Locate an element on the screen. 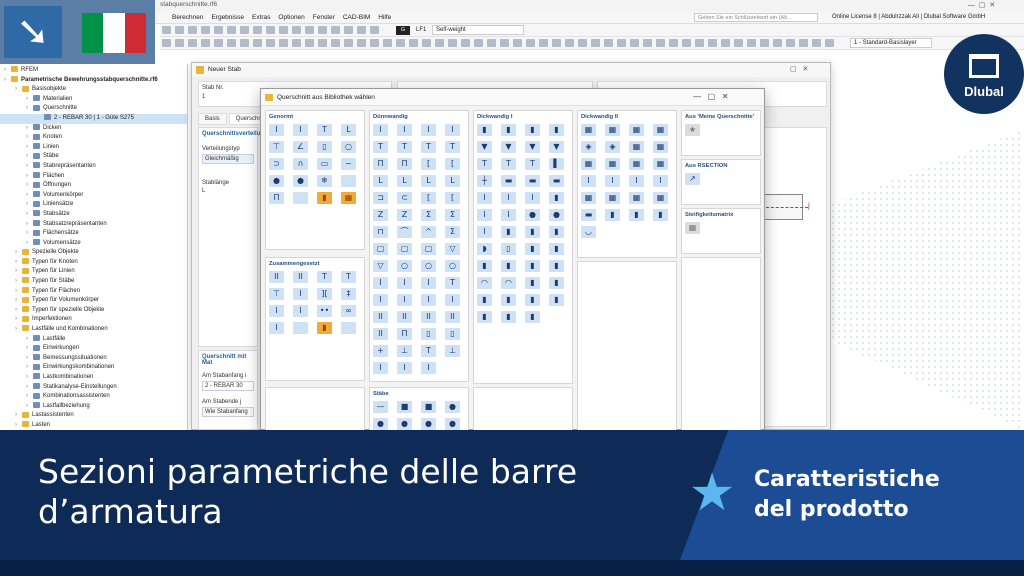 The image size is (1024, 576). navigator-item: › Stabsatzrepräsentanten is located at coordinates (93, 224).